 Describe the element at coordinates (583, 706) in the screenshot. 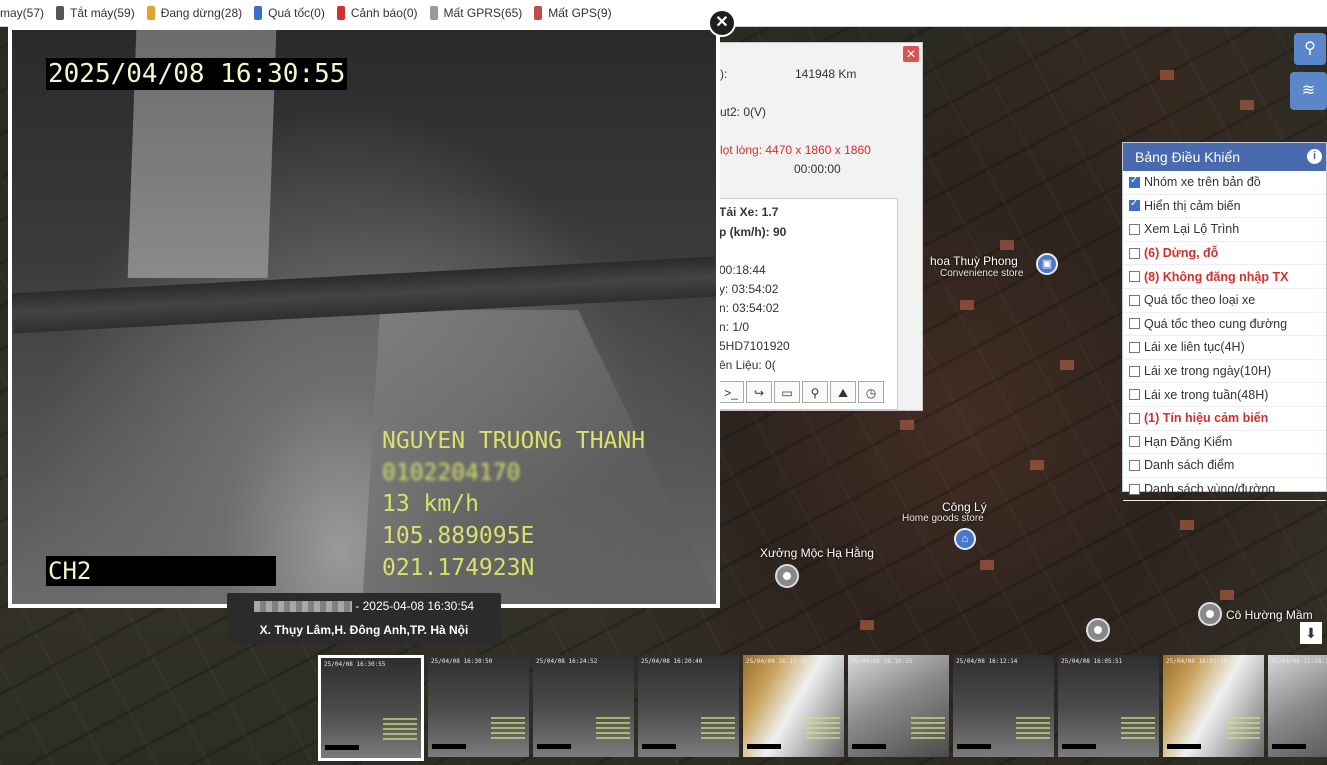

I see `snapshot-thumbnail: 25/04/08 16:24:52` at that location.